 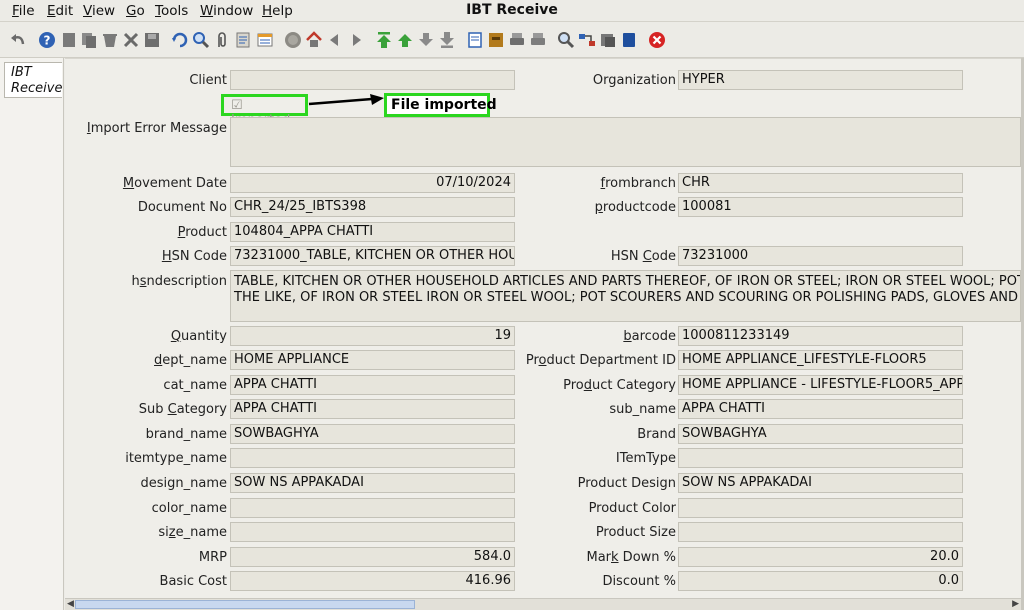 I want to click on print-preview-icon, so click(x=538, y=40).